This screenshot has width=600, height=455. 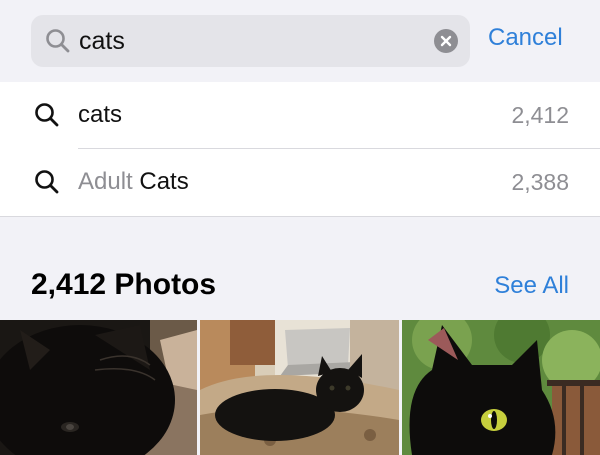 I want to click on suggestion-count: 2,388, so click(x=540, y=182).